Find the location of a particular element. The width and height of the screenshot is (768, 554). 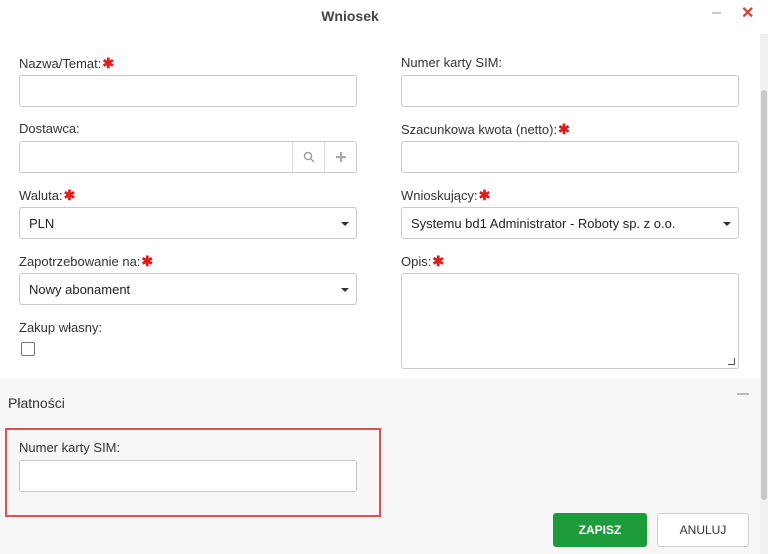

zapotrzebowanie-label-text: Zapotrzebowanie na: is located at coordinates (80, 261).